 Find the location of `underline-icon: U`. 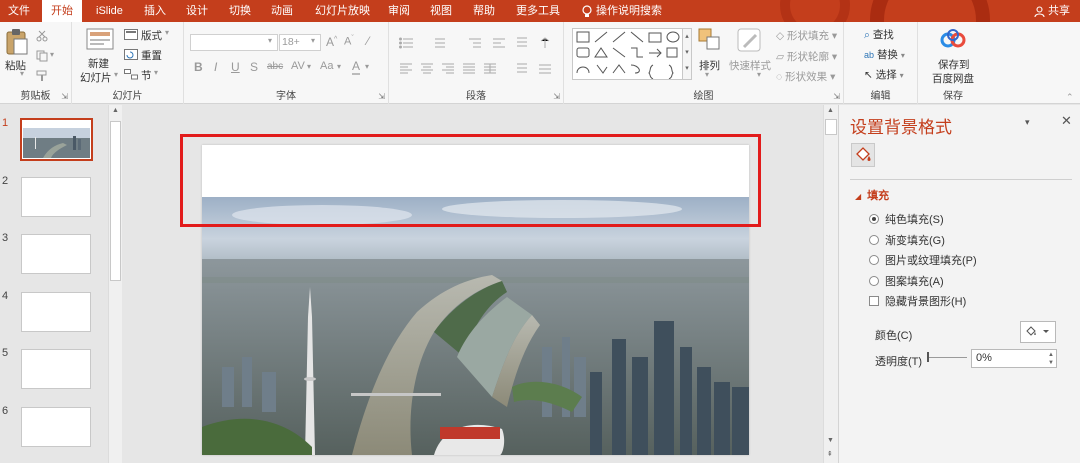

underline-icon: U is located at coordinates (235, 67).